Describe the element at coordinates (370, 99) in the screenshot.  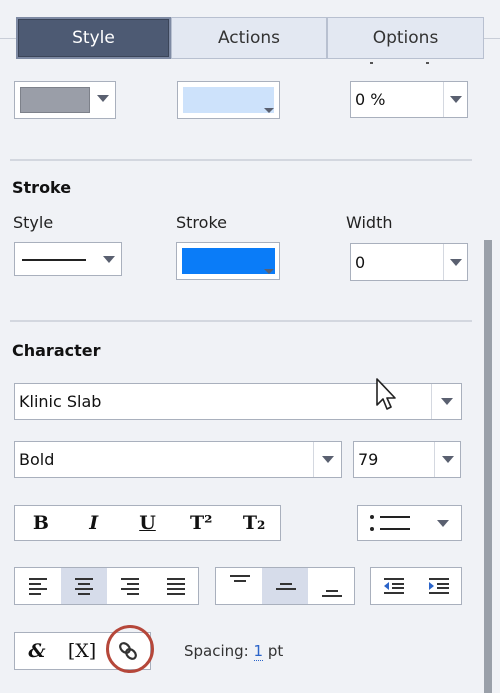
I see `opacity-value: 0 %` at that location.